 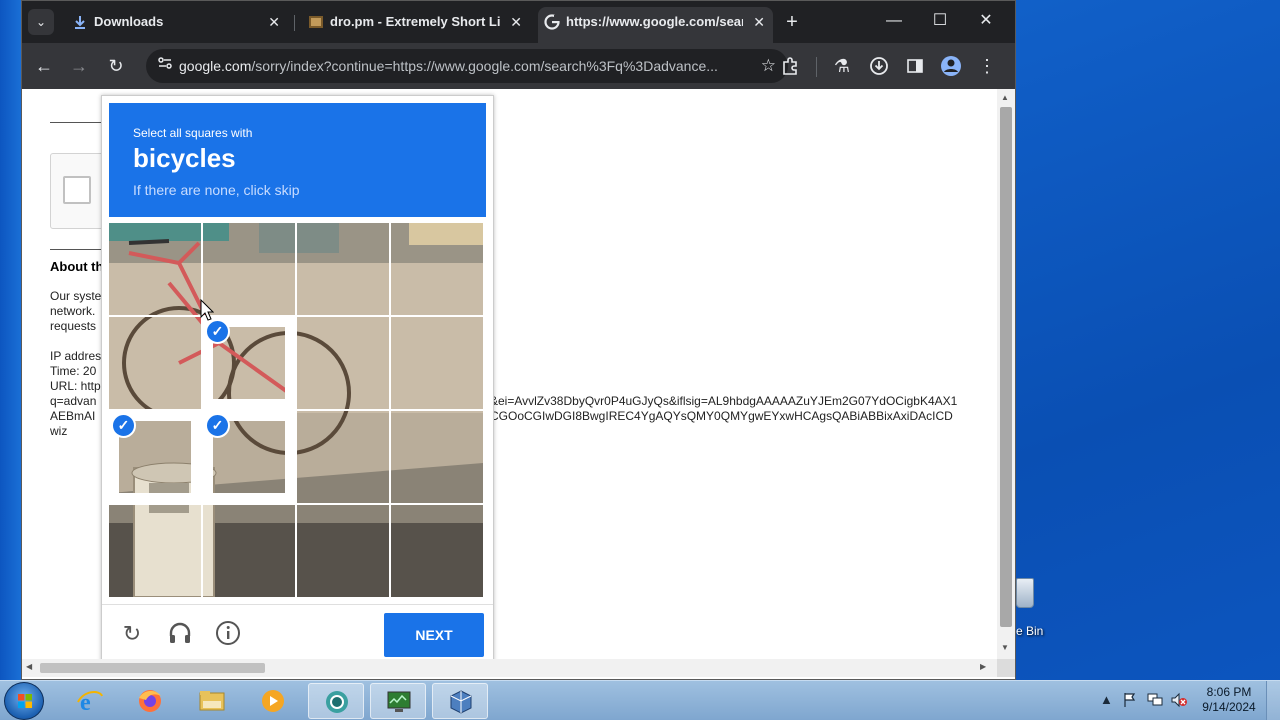 I want to click on firefox-icon, so click(x=150, y=701).